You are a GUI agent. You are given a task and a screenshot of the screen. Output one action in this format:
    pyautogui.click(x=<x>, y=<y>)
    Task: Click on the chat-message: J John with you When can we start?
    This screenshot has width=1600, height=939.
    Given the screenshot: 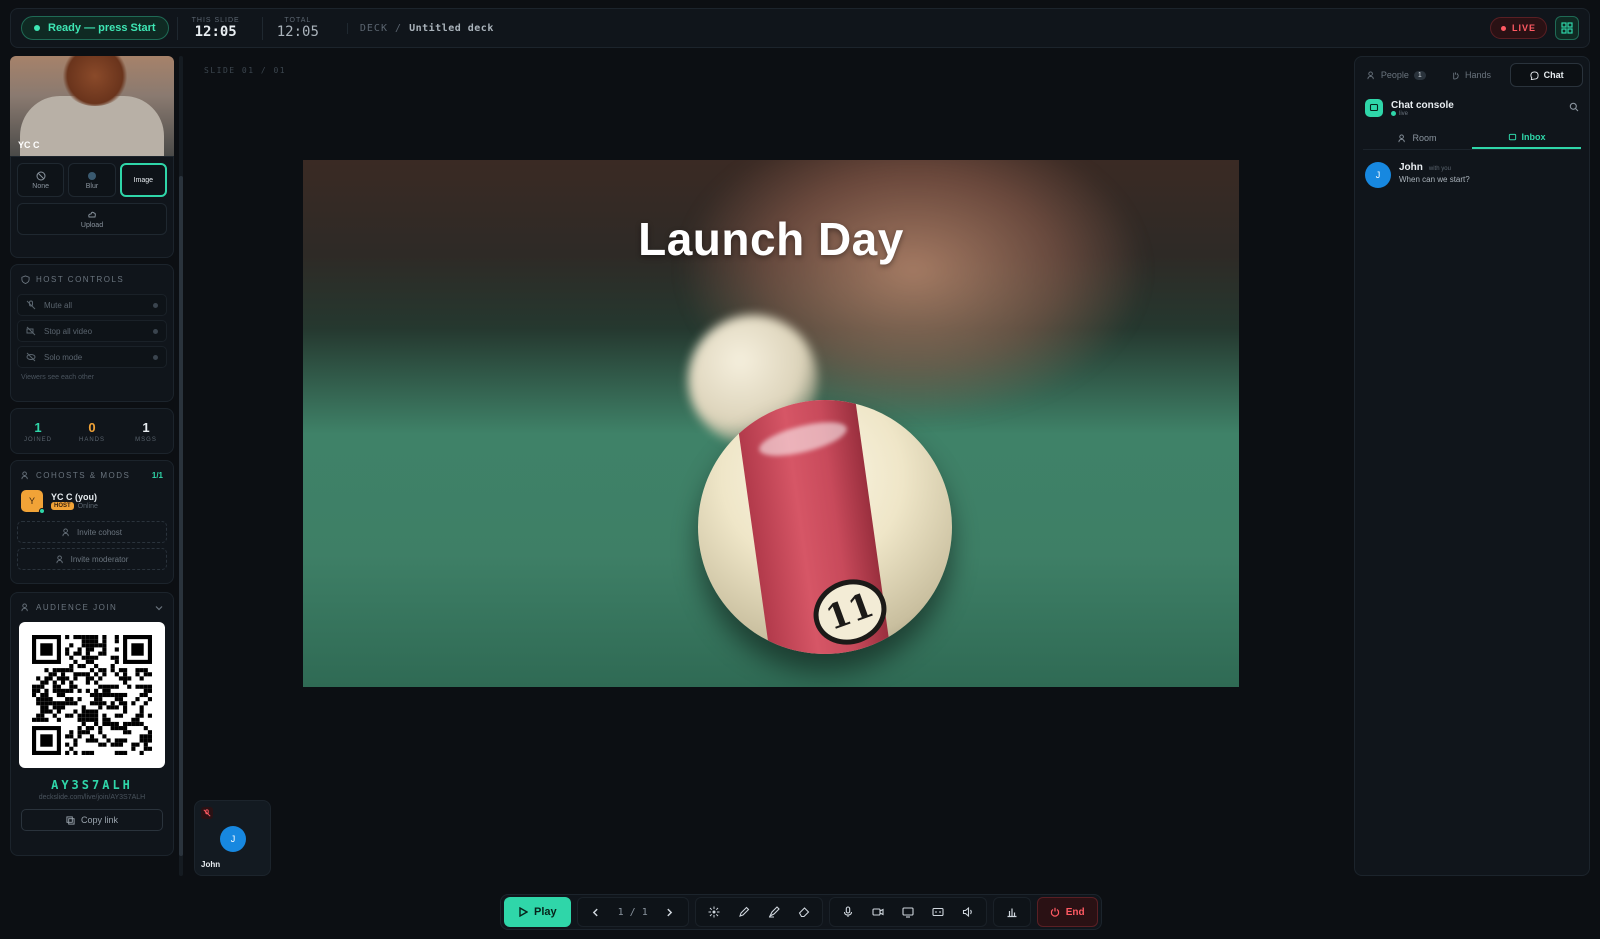 What is the action you would take?
    pyautogui.click(x=1472, y=175)
    